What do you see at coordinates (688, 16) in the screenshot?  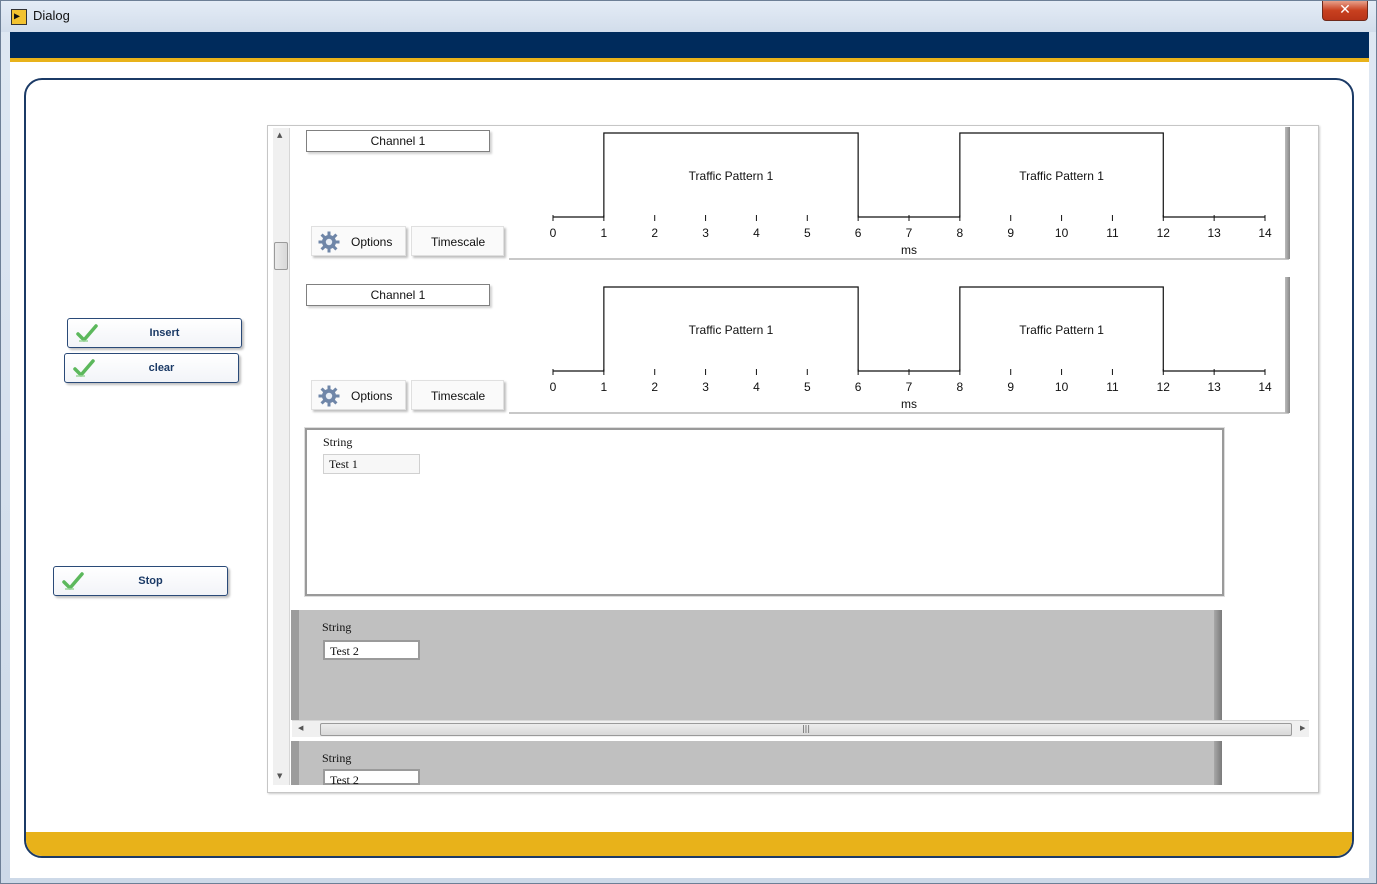 I see `title-bar: ▶ Dialog ✕` at bounding box center [688, 16].